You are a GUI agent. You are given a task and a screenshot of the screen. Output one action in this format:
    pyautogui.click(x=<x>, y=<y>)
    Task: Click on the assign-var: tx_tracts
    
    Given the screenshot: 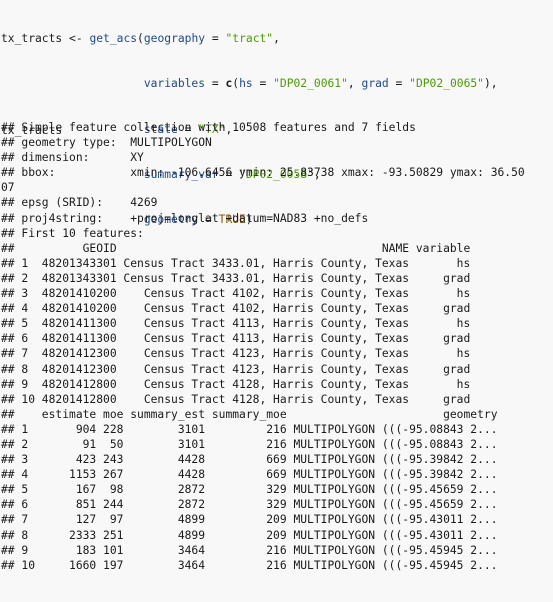 What is the action you would take?
    pyautogui.click(x=32, y=39)
    